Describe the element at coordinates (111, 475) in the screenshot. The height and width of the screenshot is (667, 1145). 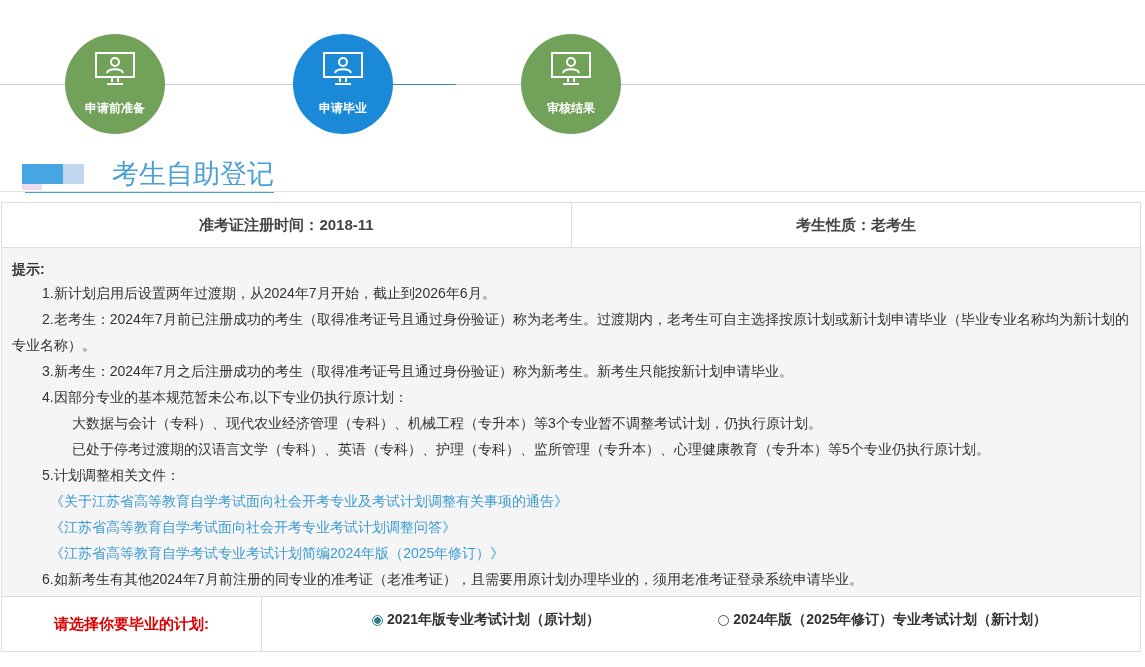
I see `note-text: 5.计划调整相关文件：` at that location.